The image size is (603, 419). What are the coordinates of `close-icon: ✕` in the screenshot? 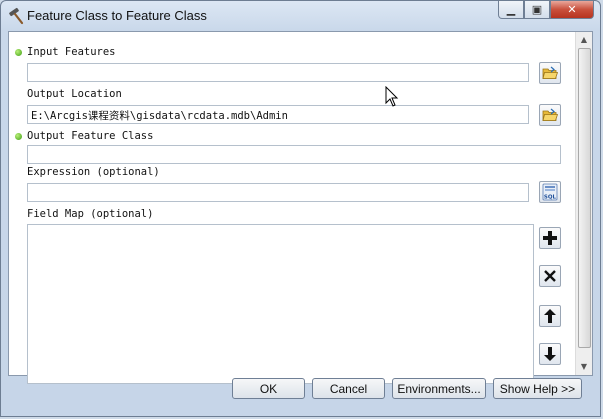 It's located at (572, 9).